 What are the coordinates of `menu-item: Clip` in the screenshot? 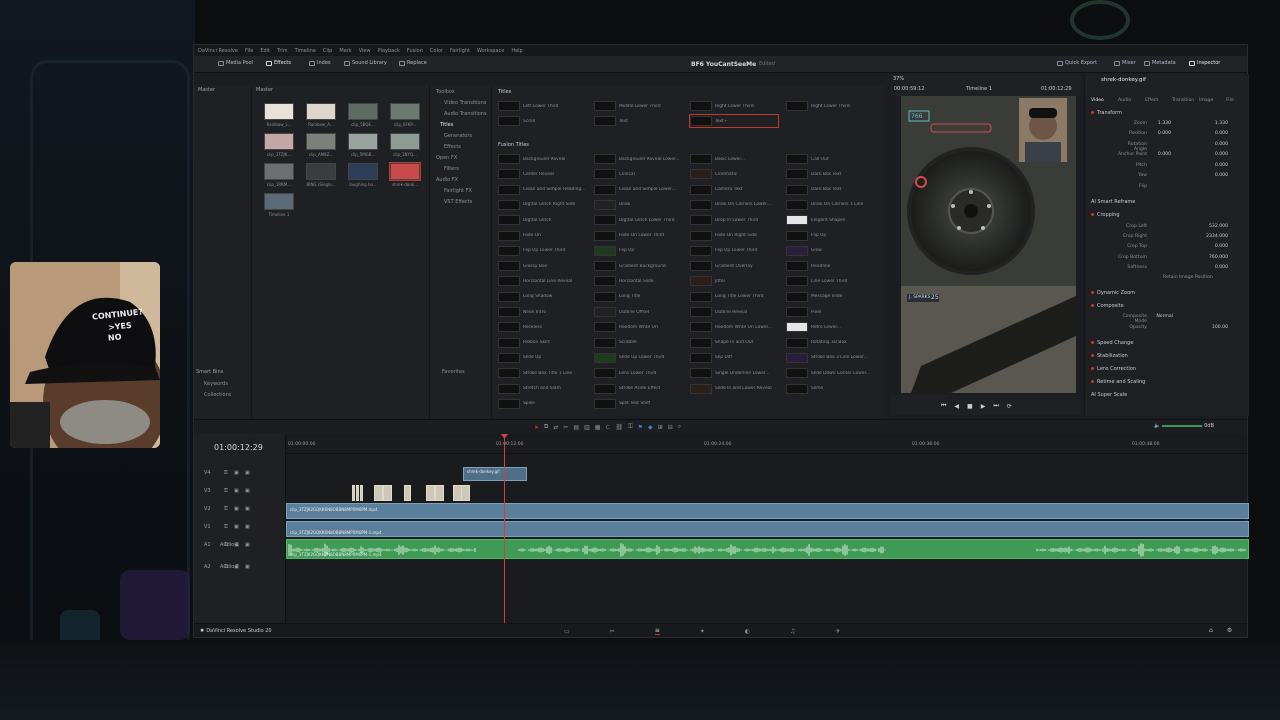 It's located at (327, 51).